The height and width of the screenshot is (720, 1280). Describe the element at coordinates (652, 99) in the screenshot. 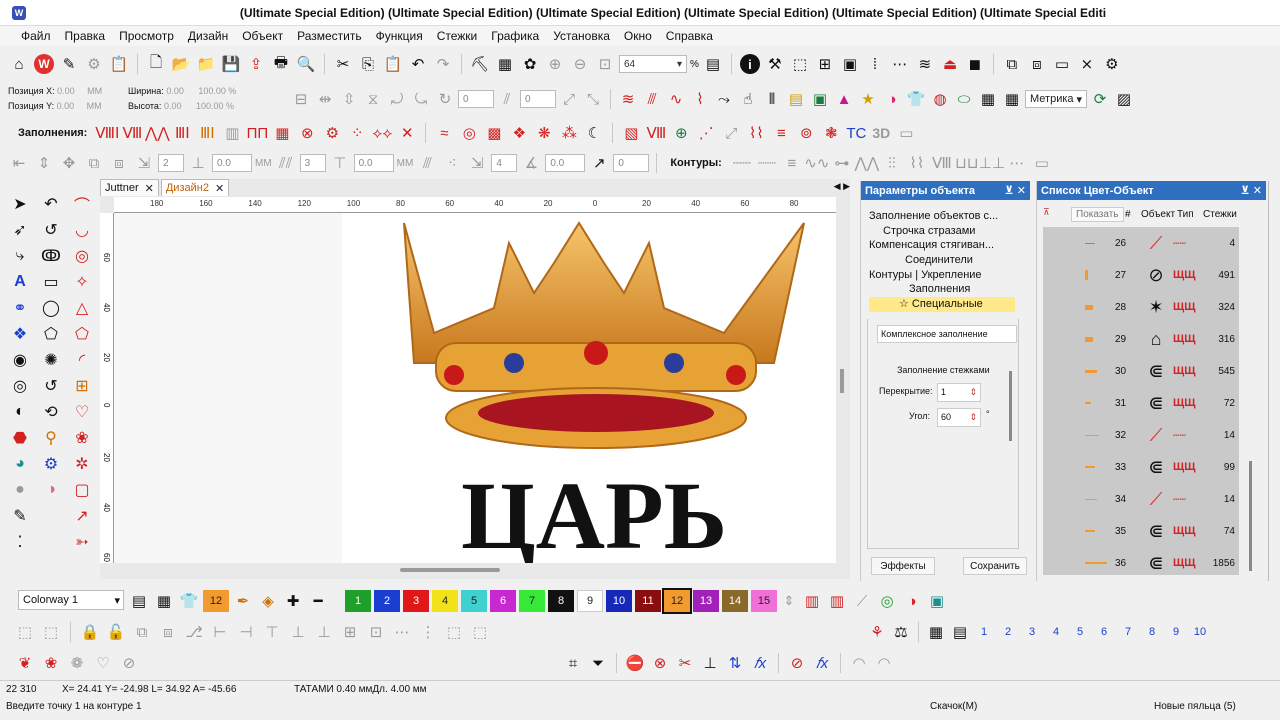

I see `tatami-icon: ⫻` at that location.